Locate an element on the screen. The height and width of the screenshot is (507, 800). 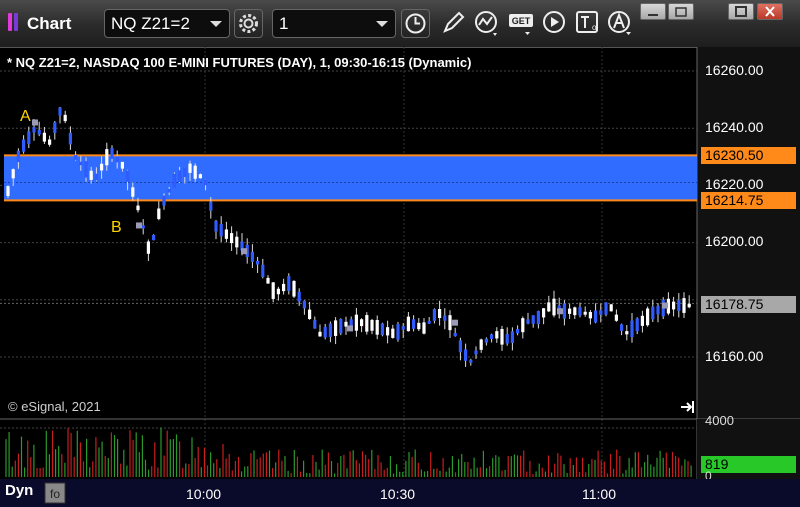
link-icon: fo is located at coordinates (55, 493).